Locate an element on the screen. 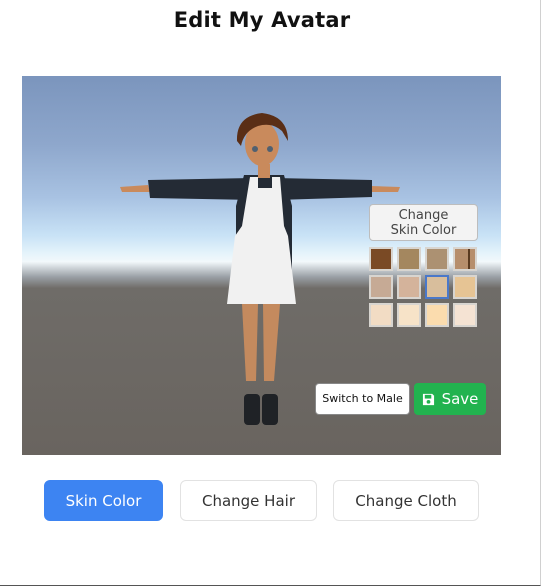 The width and height of the screenshot is (541, 586). tab-change-cloth: Change Cloth is located at coordinates (406, 500).